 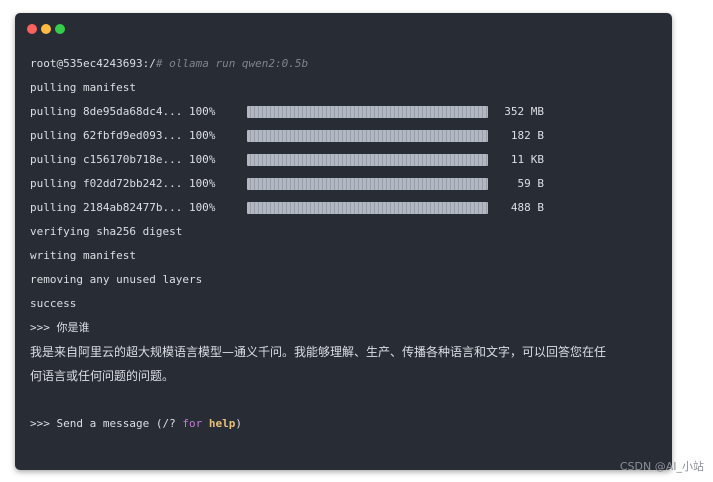 What do you see at coordinates (32, 29) in the screenshot?
I see `close-dot-icon` at bounding box center [32, 29].